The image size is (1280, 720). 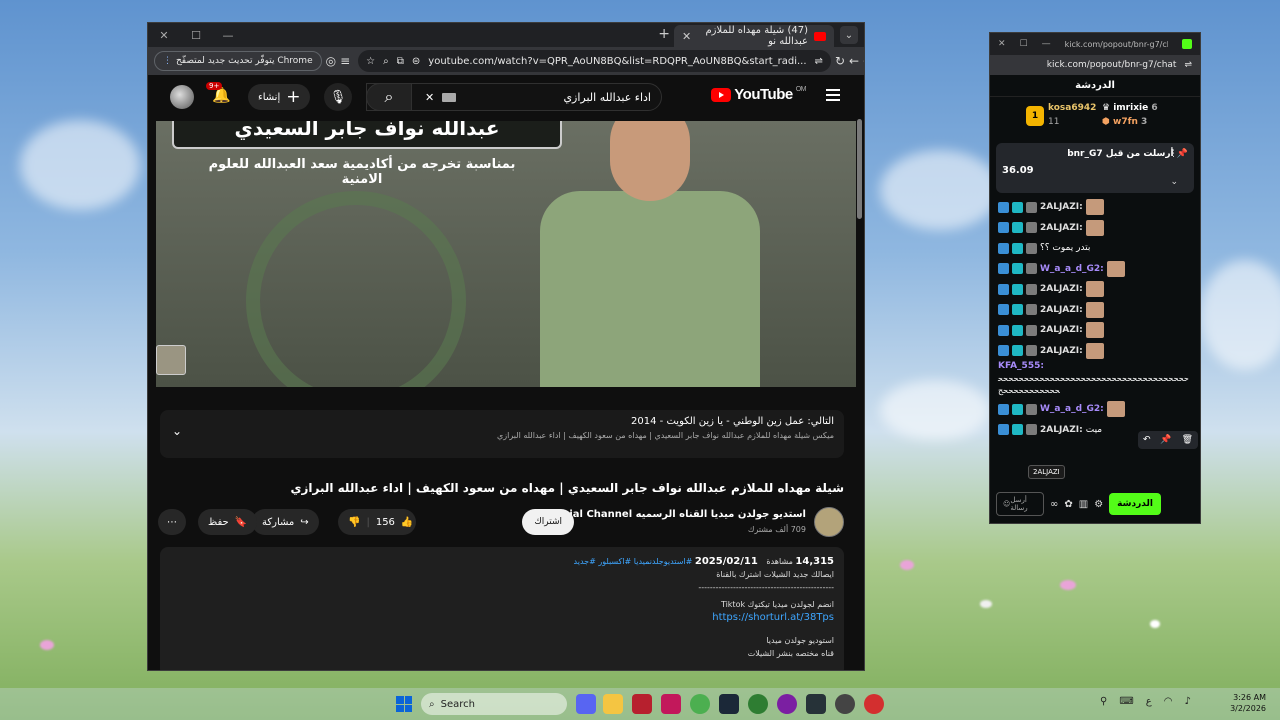 I want to click on profile-icon: ◎, so click(x=331, y=61).